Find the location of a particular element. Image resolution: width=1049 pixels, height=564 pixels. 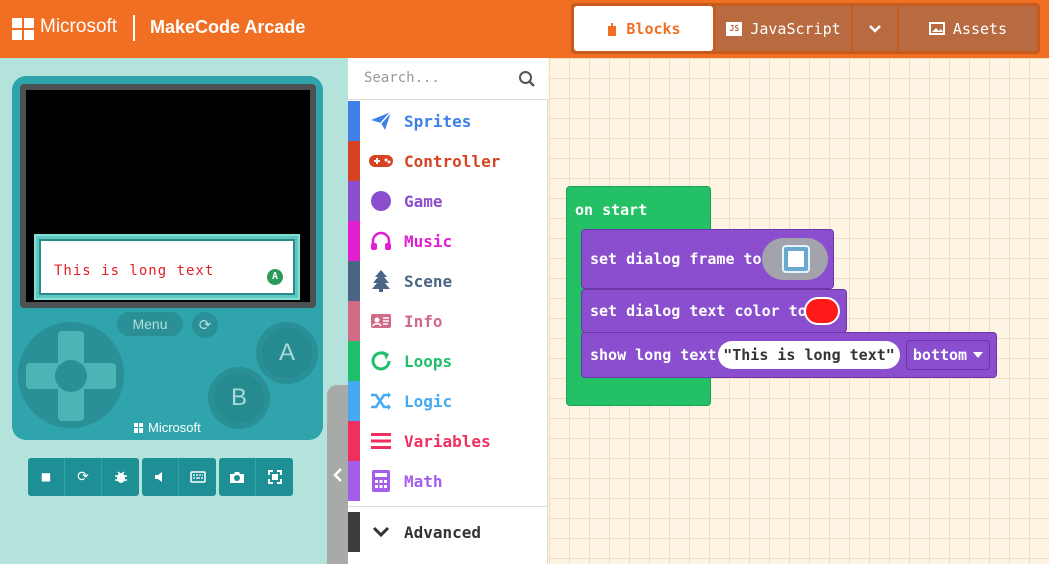

toolbox-category-label: Sprites is located at coordinates (438, 121).